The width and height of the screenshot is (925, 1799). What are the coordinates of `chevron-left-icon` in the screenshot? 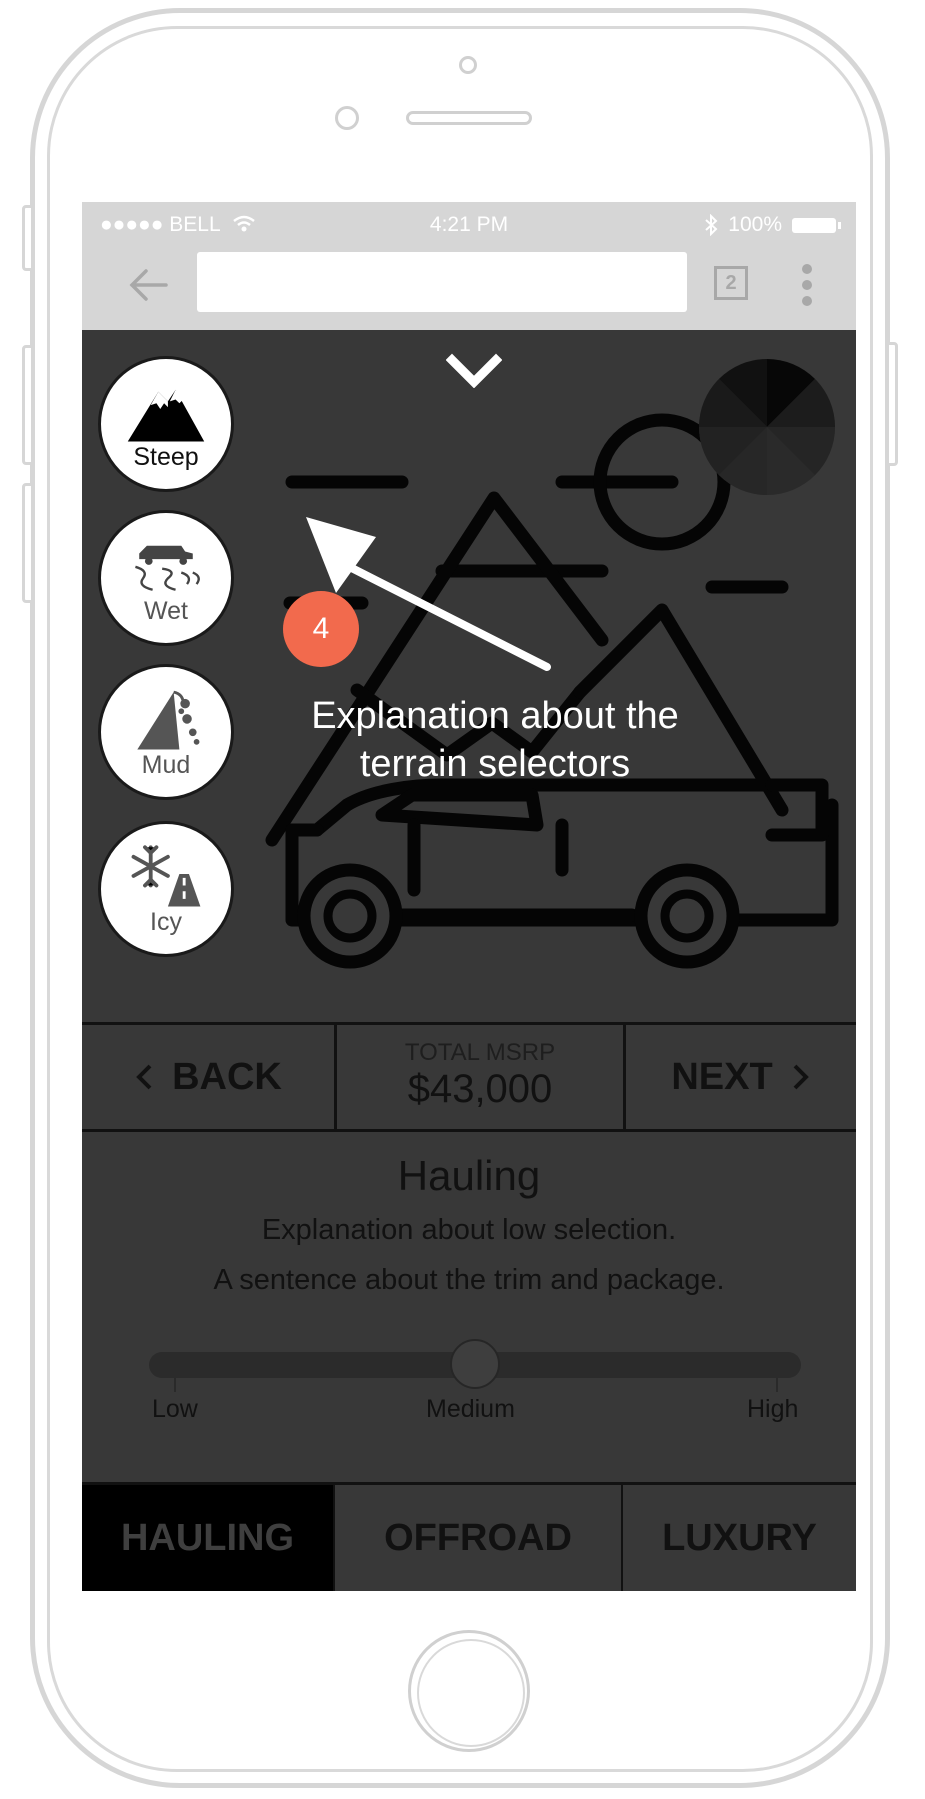 It's located at (144, 1077).